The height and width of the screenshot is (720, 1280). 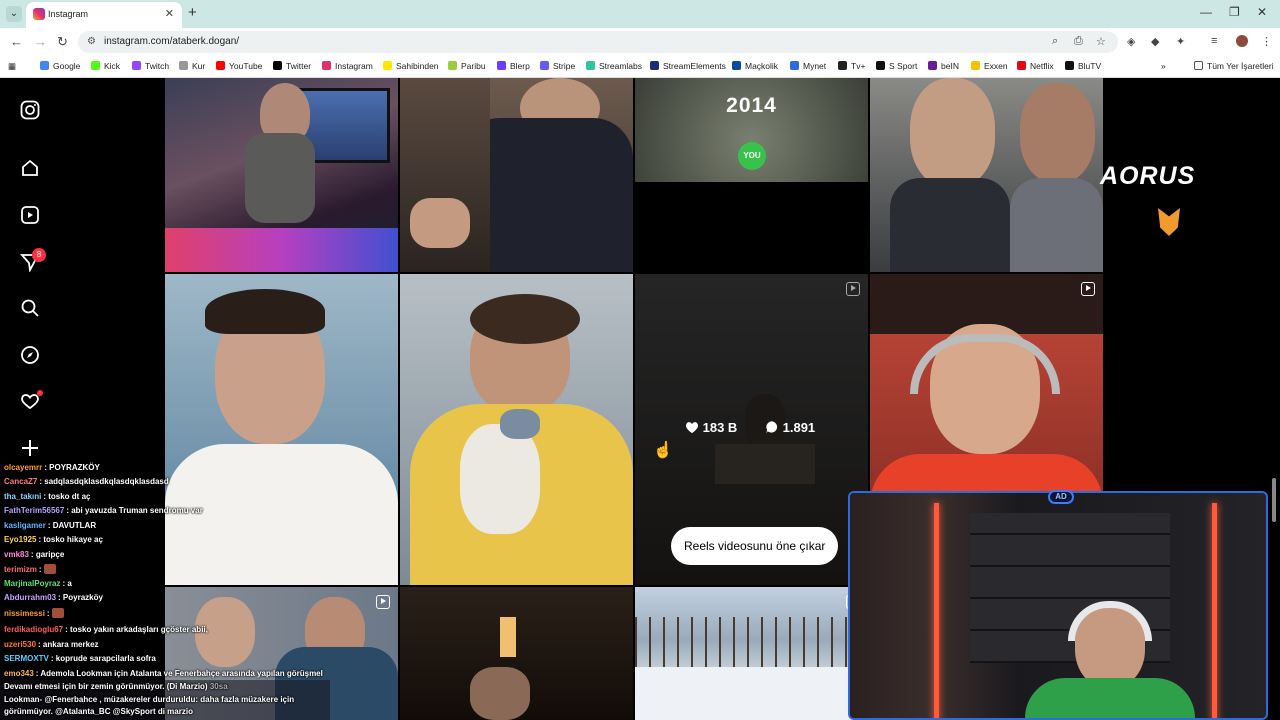 I want to click on window-close-icon: ✕, so click(x=1262, y=12).